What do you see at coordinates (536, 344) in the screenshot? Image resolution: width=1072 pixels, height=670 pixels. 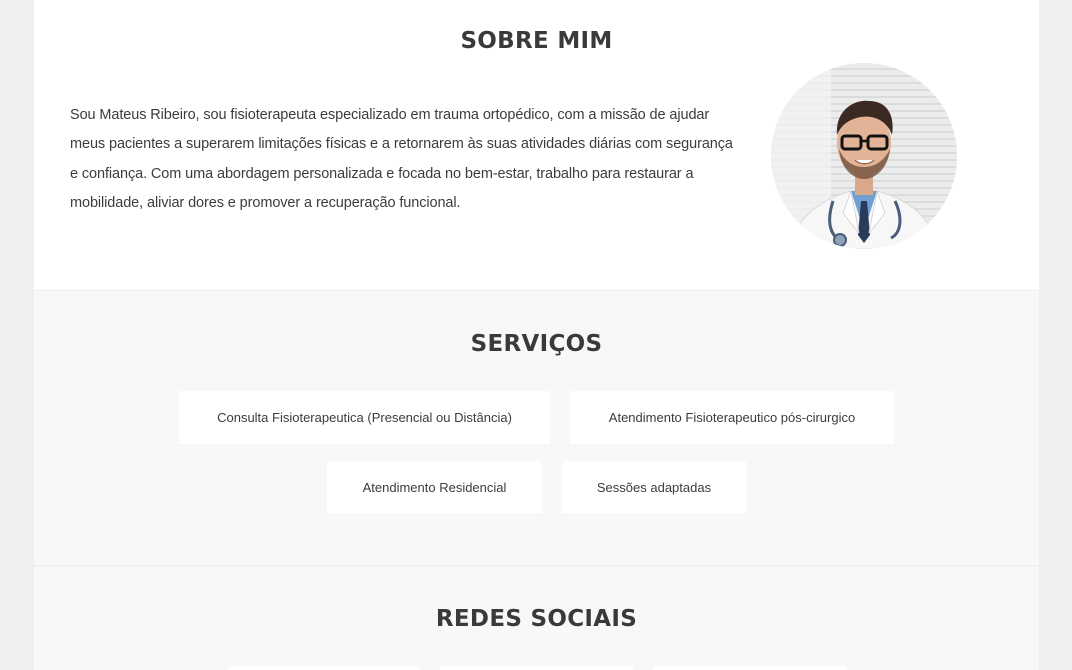 I see `services-title: SERVIÇOS` at bounding box center [536, 344].